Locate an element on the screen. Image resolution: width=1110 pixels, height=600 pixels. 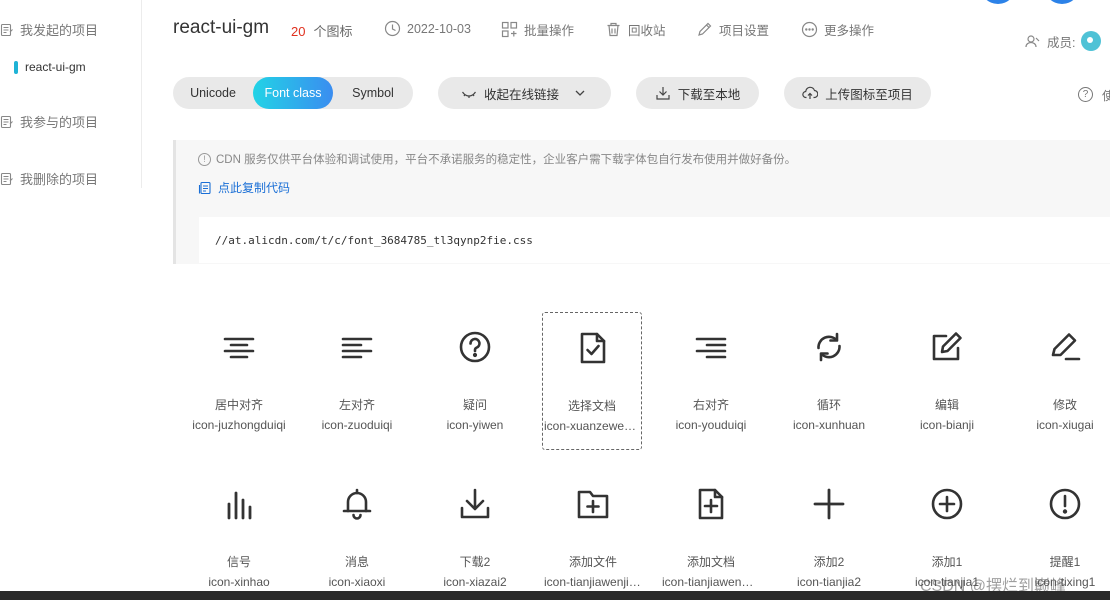
plus-icon is located at coordinates (829, 504).